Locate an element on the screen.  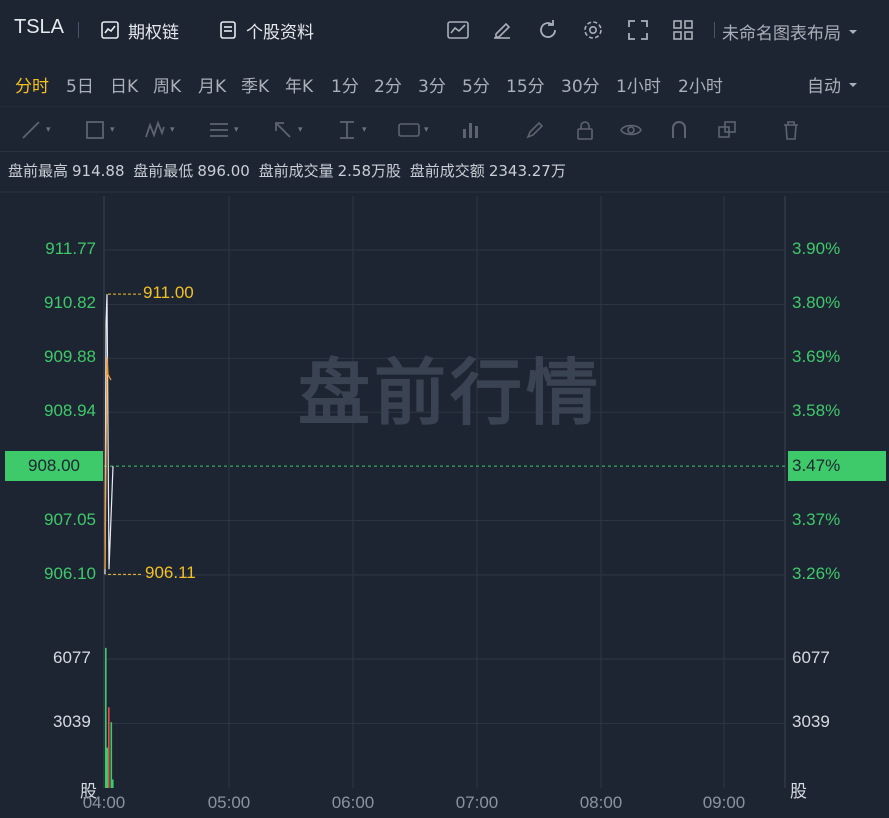
price-tick-label: 911.77 is located at coordinates (70, 248).